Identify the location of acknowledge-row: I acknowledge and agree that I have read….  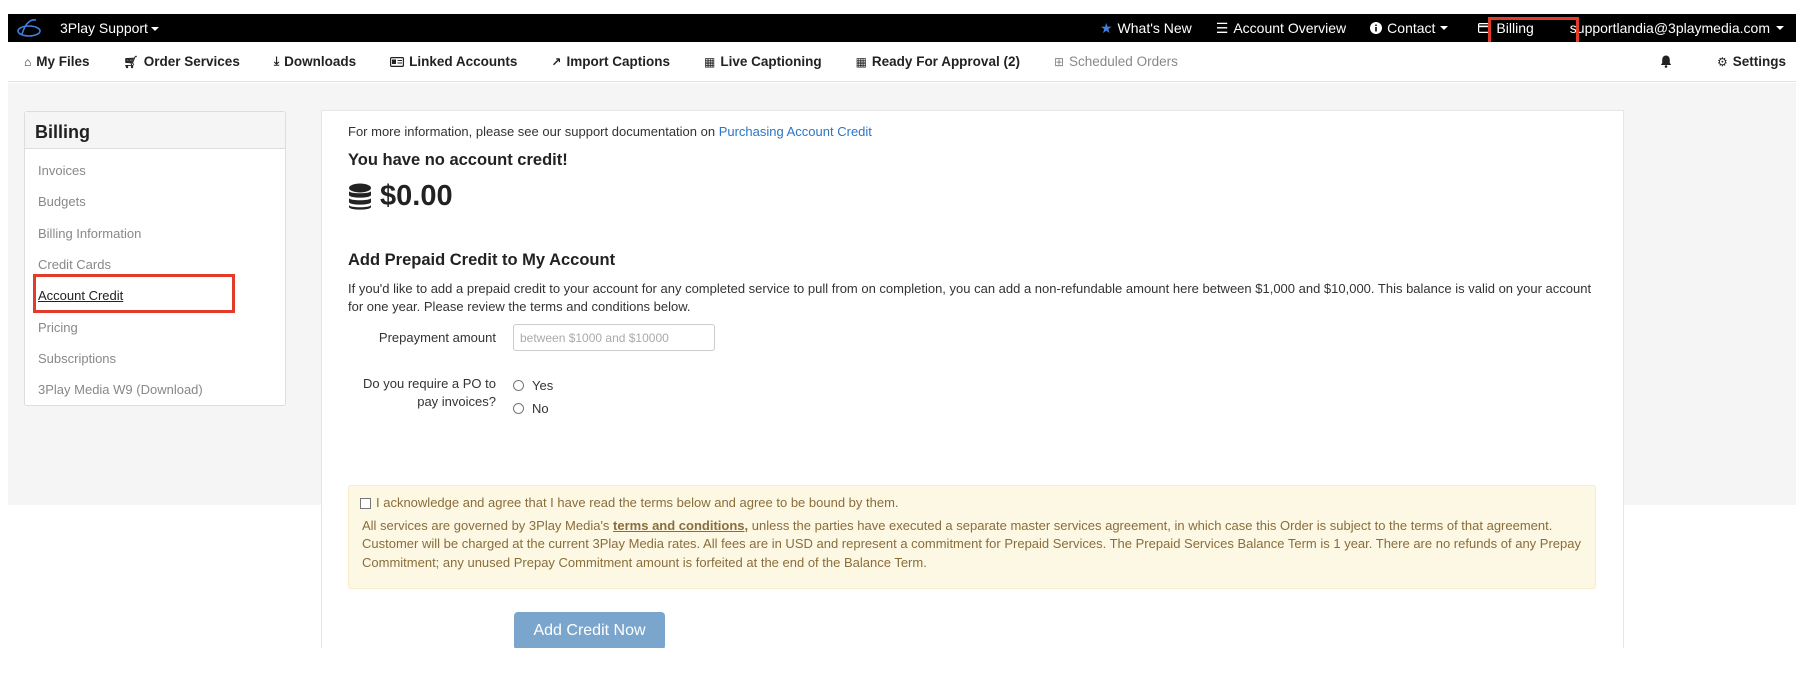
(971, 503).